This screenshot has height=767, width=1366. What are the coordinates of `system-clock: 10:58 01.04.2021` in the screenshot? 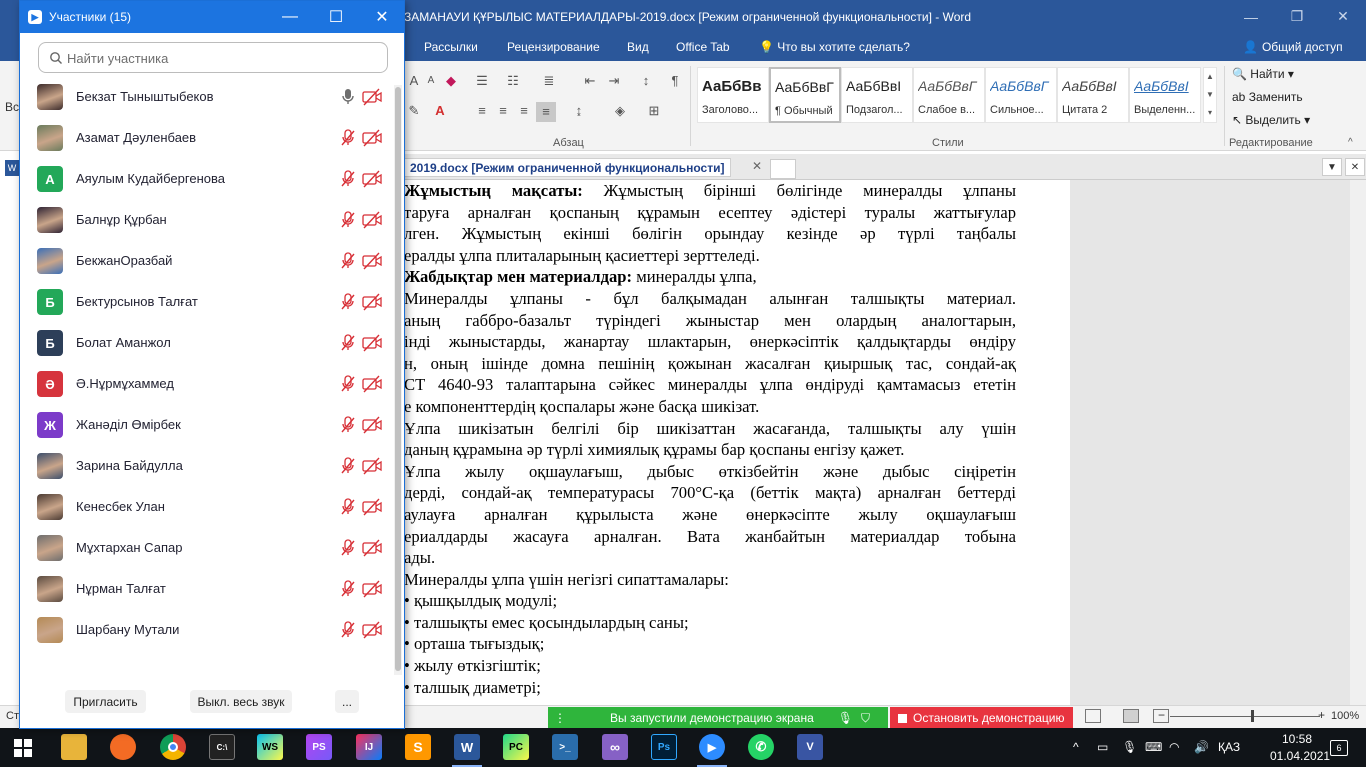 It's located at (1300, 748).